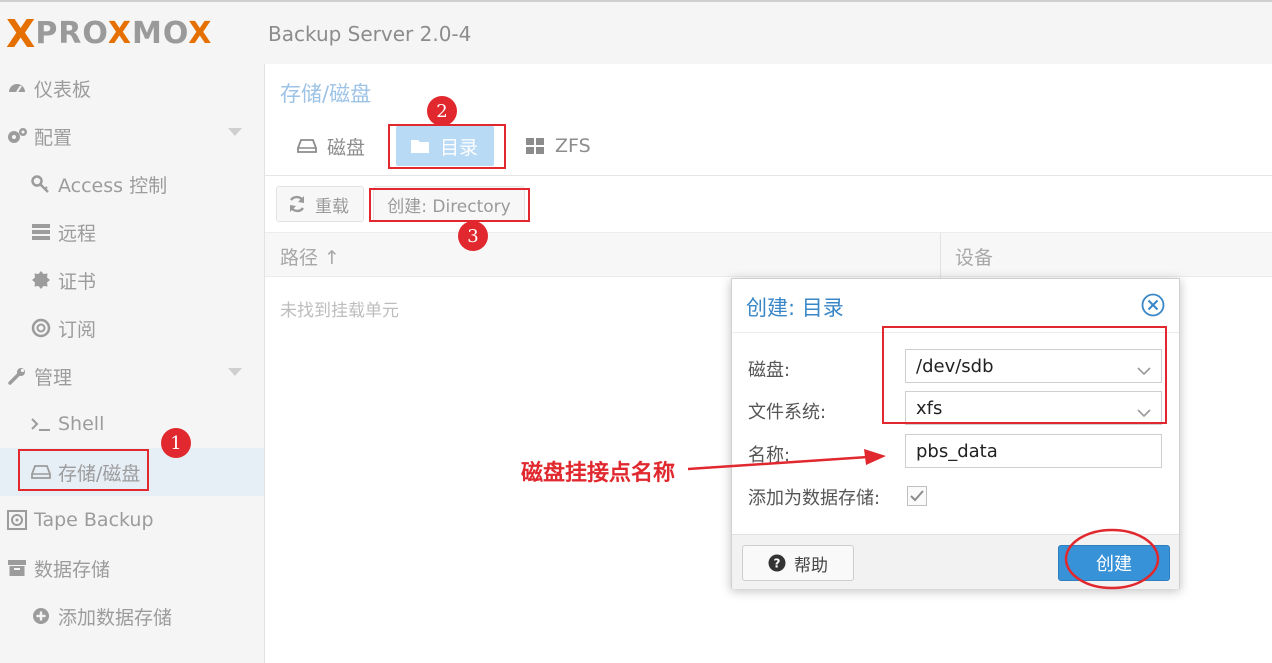 The height and width of the screenshot is (663, 1272). What do you see at coordinates (132, 232) in the screenshot?
I see `sidebar-item-remote: 远程` at bounding box center [132, 232].